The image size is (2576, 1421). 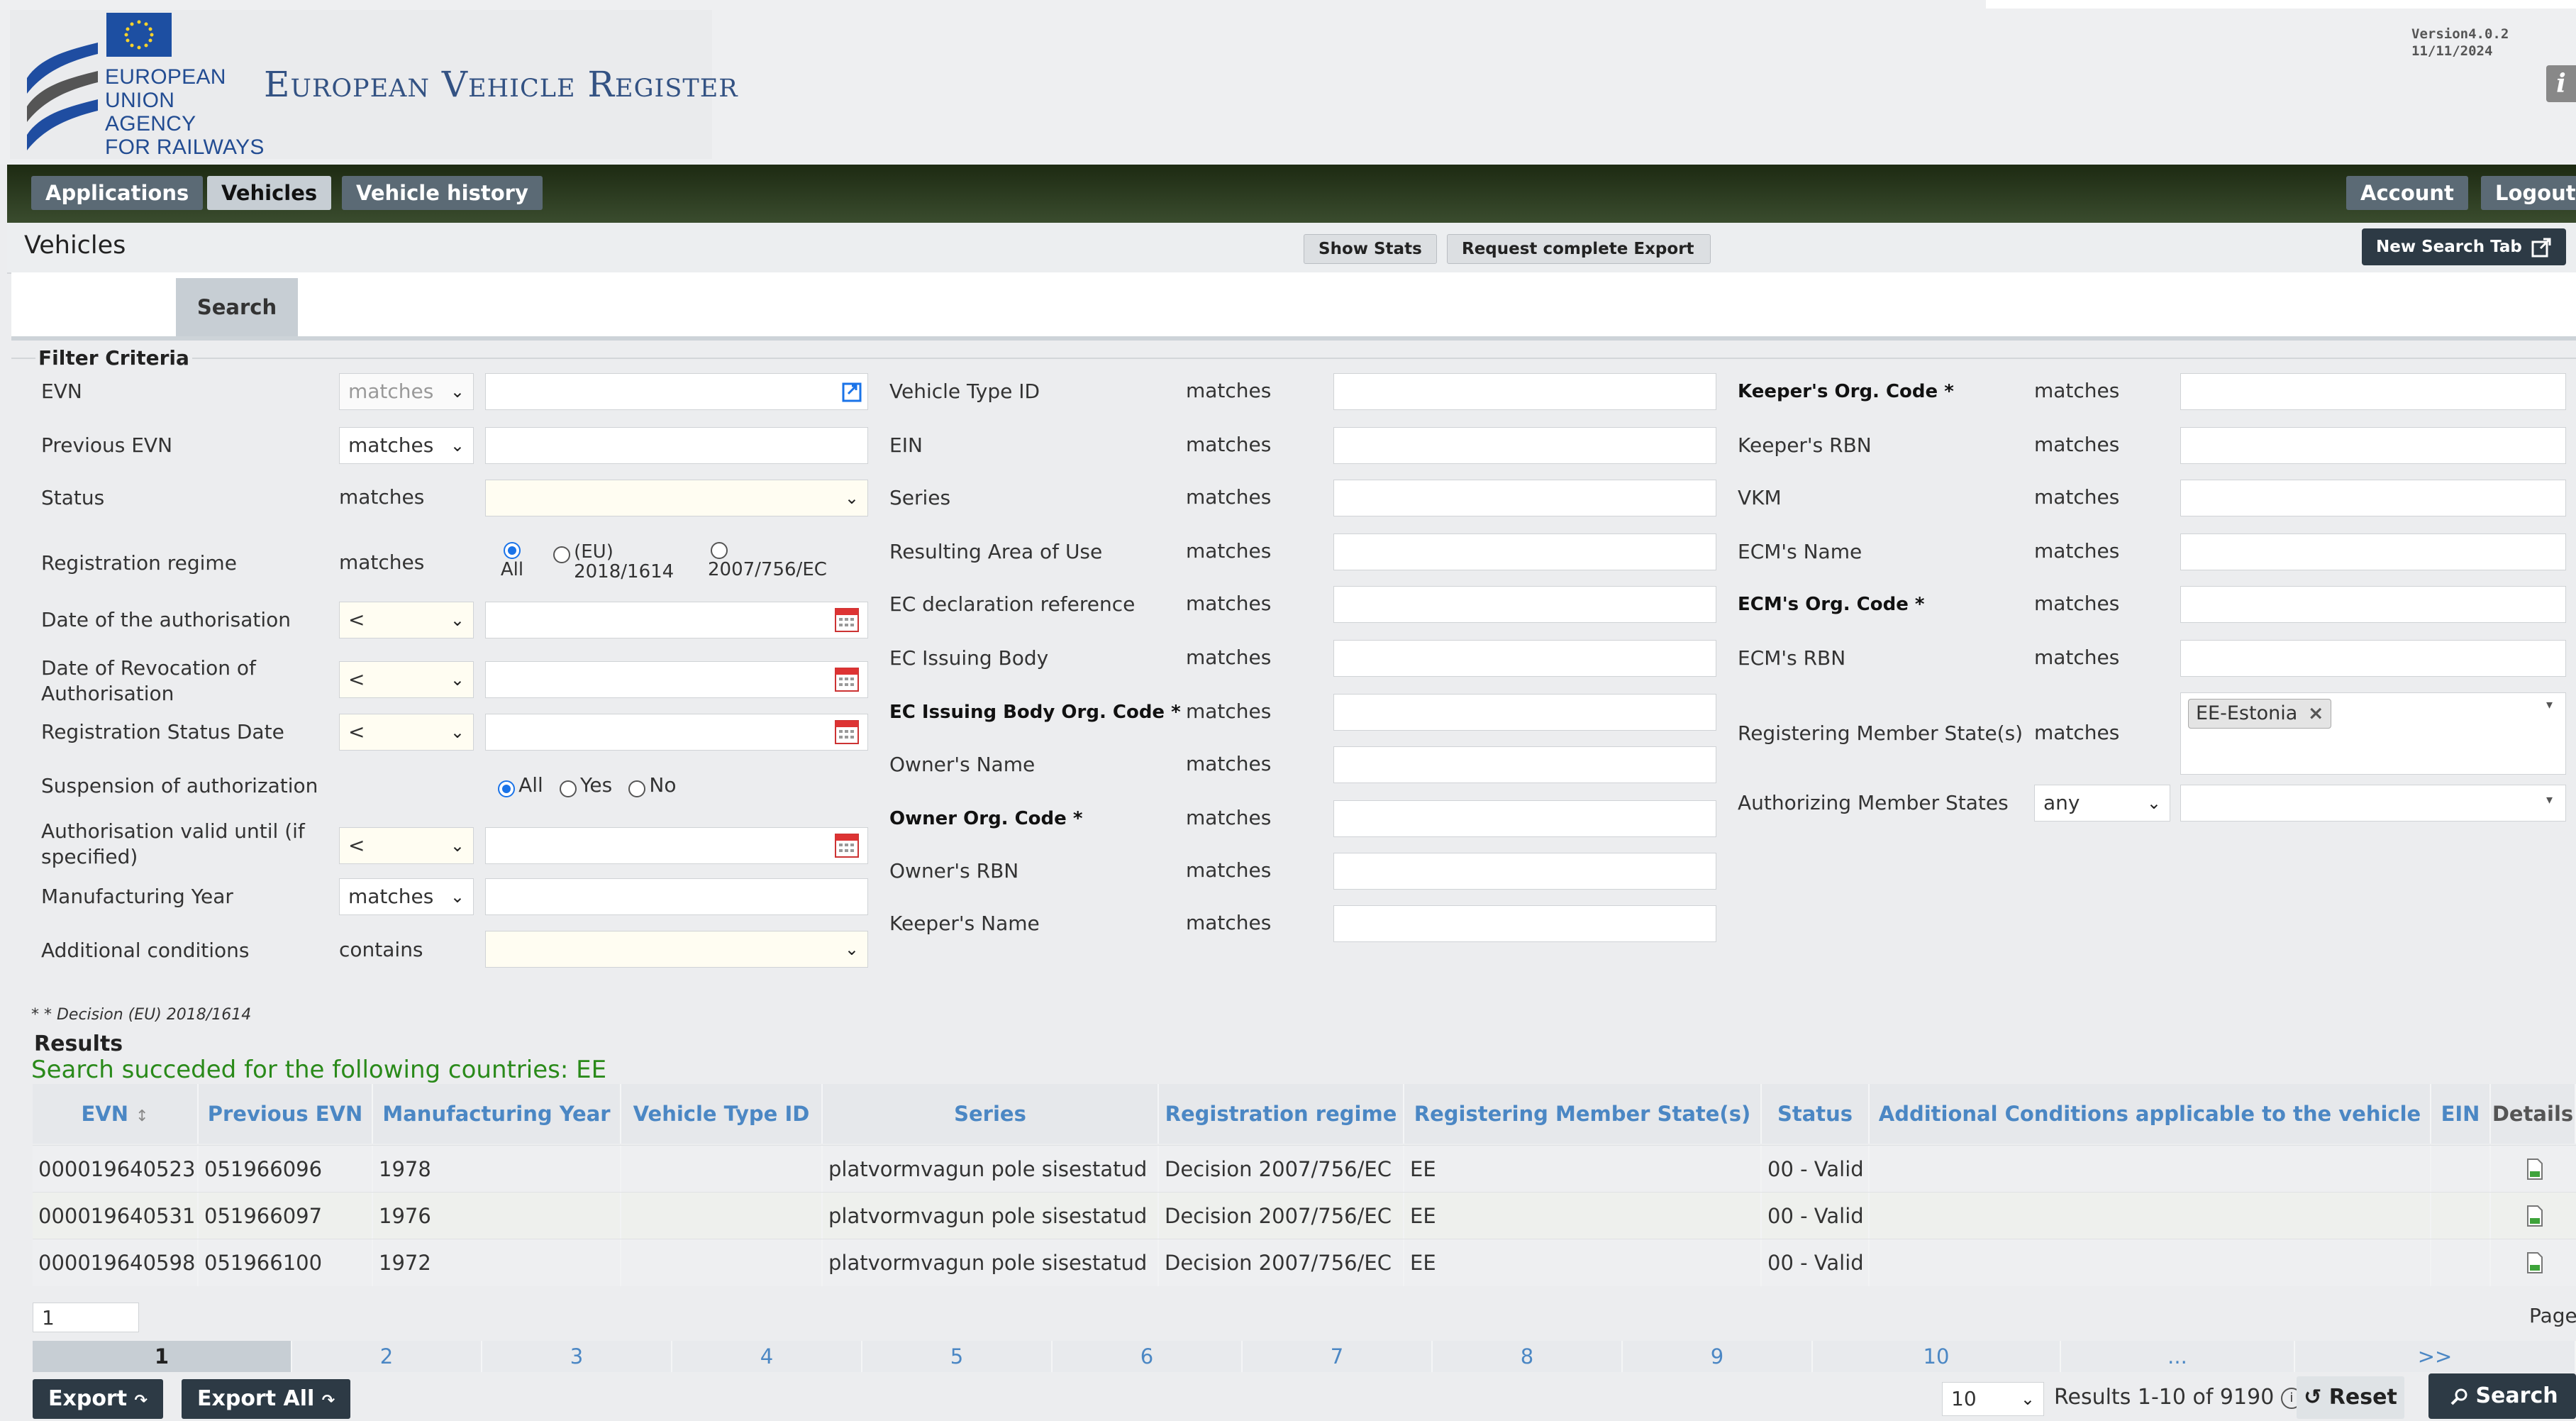 What do you see at coordinates (2350, 1398) in the screenshot?
I see `reset-button: ↺ Reset` at bounding box center [2350, 1398].